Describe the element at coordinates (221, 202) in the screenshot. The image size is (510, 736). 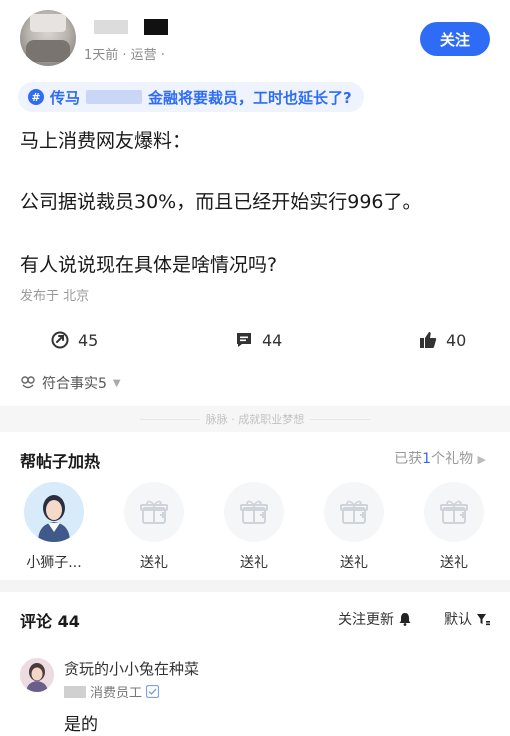
I see `post-line-2: 公司据说裁员30%，而且已经开始实行996了。` at that location.